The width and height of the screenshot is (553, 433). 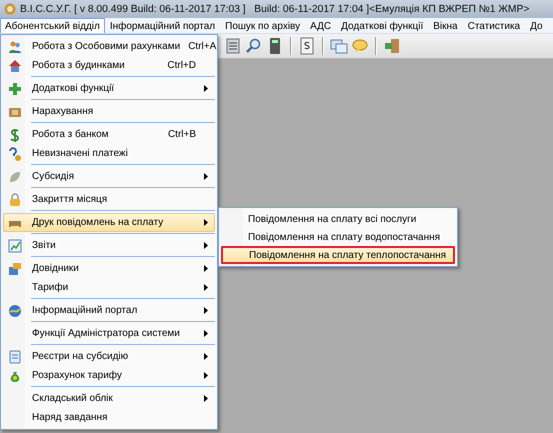 I want to click on submenu-item: Повідомлення на сплату водопостачання, so click(x=338, y=237).